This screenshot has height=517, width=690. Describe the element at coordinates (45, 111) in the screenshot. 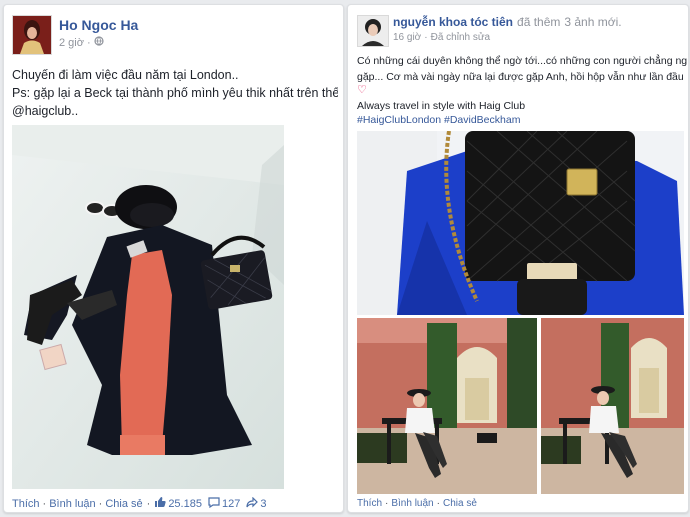

I see `post-text-line-3: @haigclub..` at that location.